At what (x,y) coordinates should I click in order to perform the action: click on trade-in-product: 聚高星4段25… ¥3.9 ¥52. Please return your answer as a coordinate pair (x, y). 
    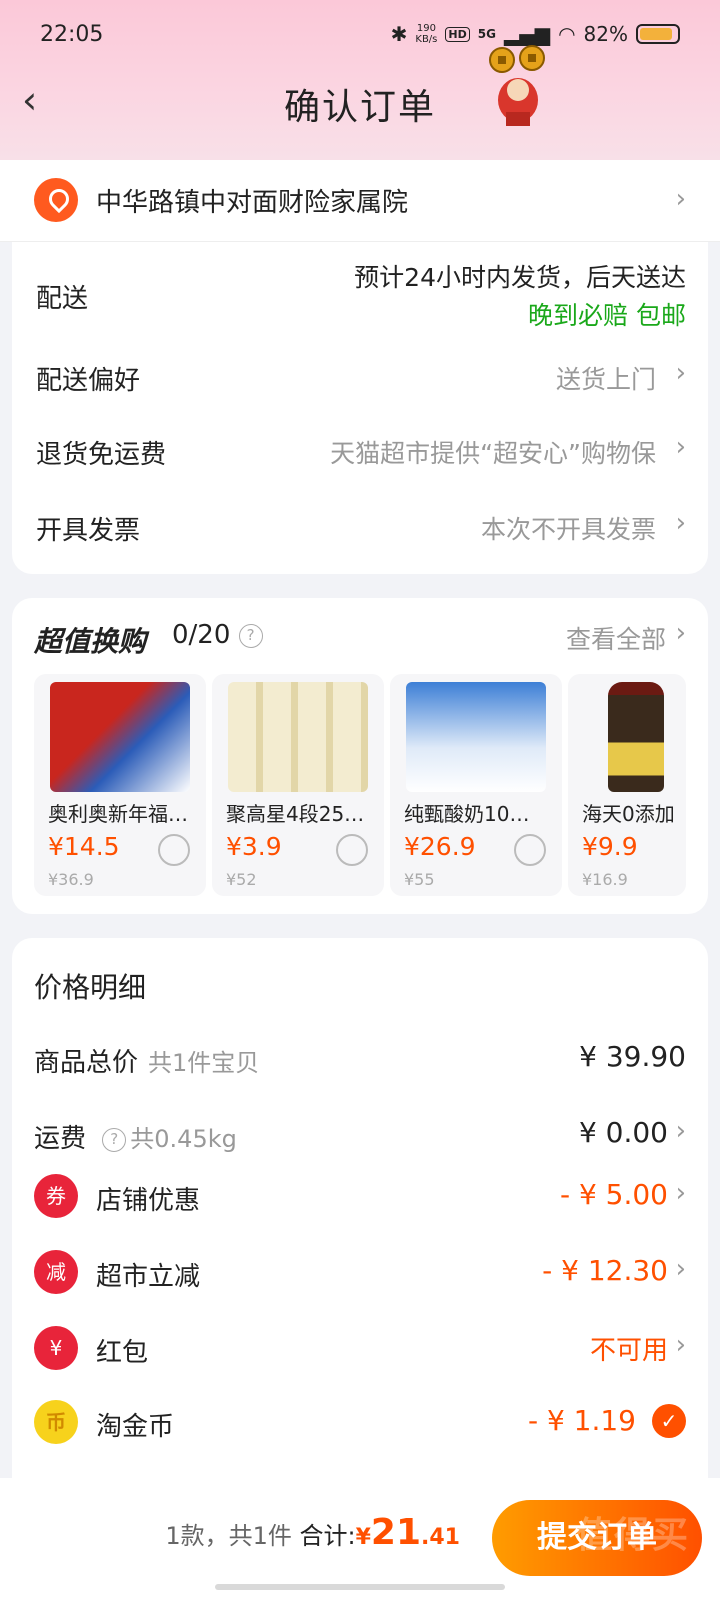
    Looking at the image, I should click on (298, 785).